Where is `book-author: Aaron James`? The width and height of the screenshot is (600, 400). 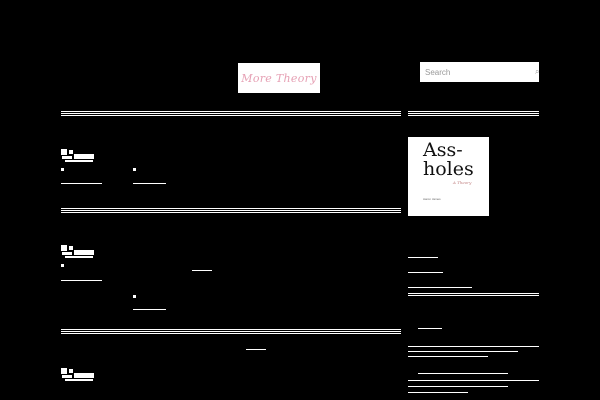 book-author: Aaron James is located at coordinates (432, 199).